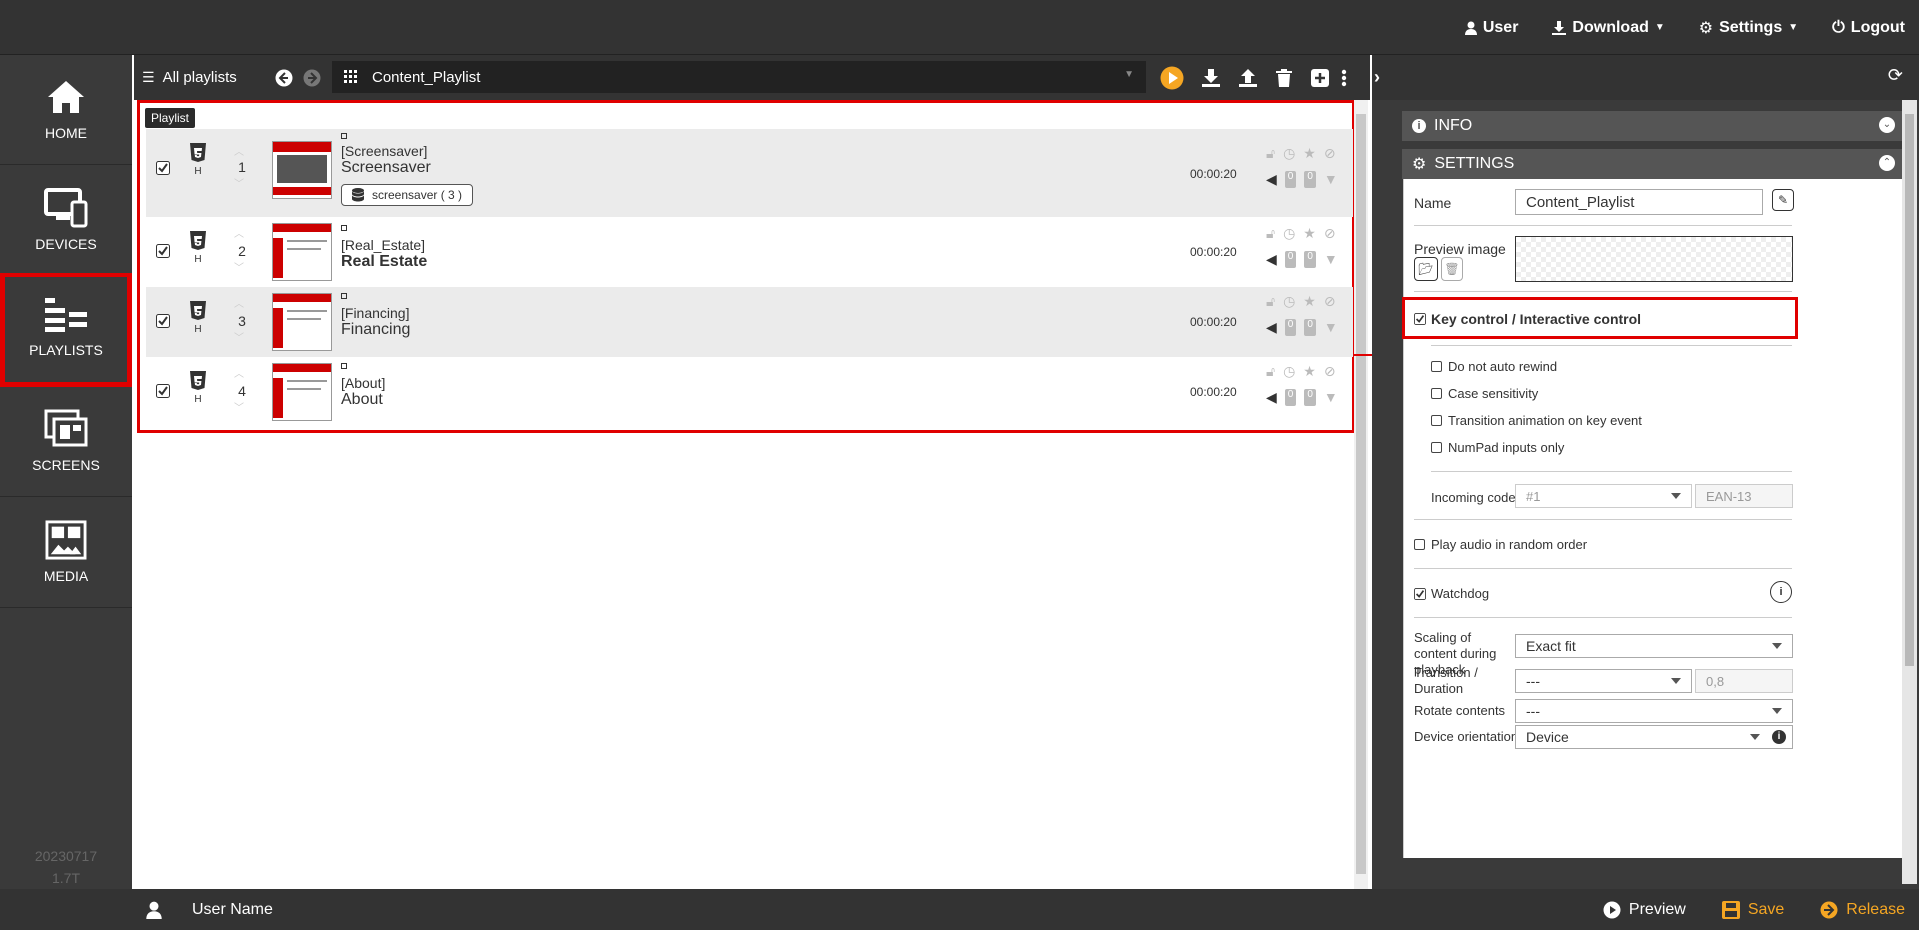 This screenshot has width=1919, height=930. What do you see at coordinates (959, 909) in the screenshot?
I see `bottom-bar: User Name Preview Save Release` at bounding box center [959, 909].